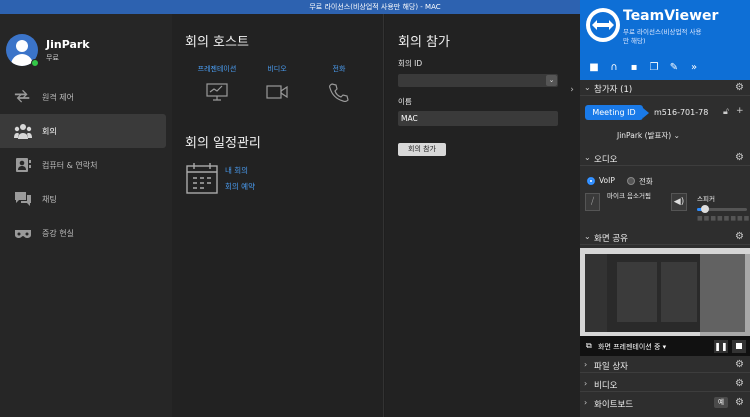 Image resolution: width=750 pixels, height=417 pixels. What do you see at coordinates (721, 346) in the screenshot?
I see `pause-button: ❚❚` at bounding box center [721, 346].